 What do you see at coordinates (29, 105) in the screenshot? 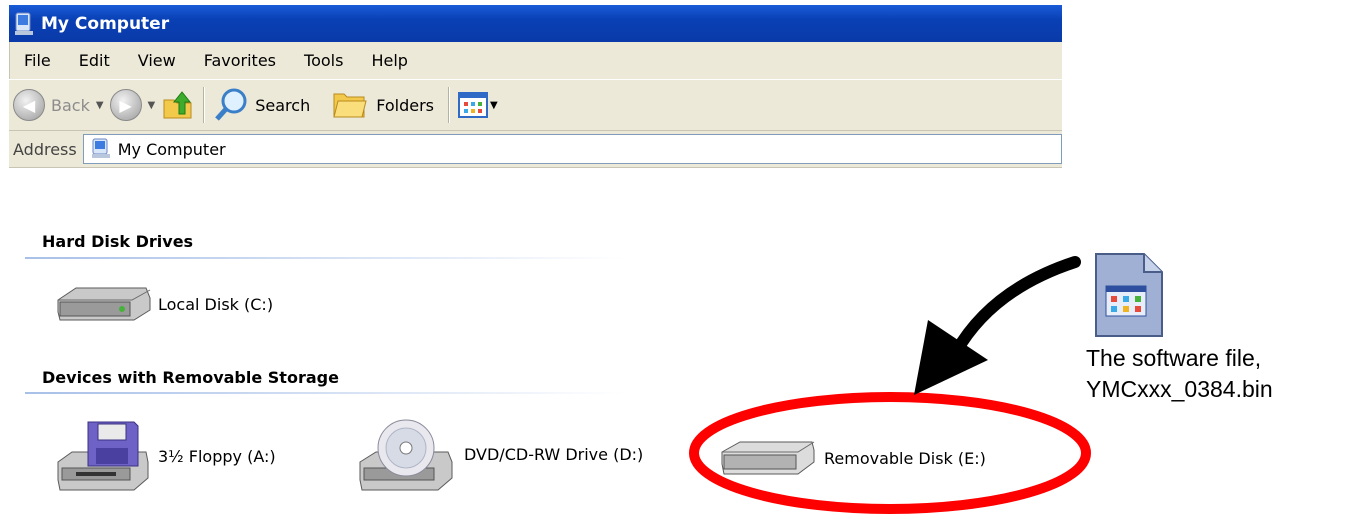
I see `back-arrow-icon: ◀` at bounding box center [29, 105].